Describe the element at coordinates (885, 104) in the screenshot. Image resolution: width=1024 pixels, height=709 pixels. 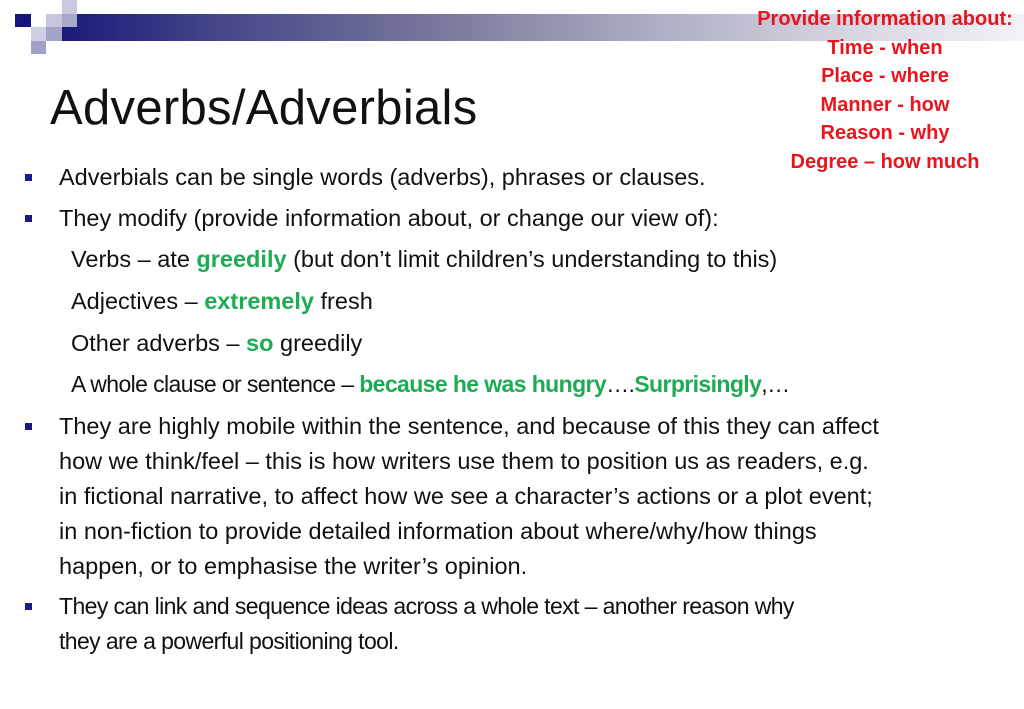
I see `info-item-manner: Manner - how` at that location.